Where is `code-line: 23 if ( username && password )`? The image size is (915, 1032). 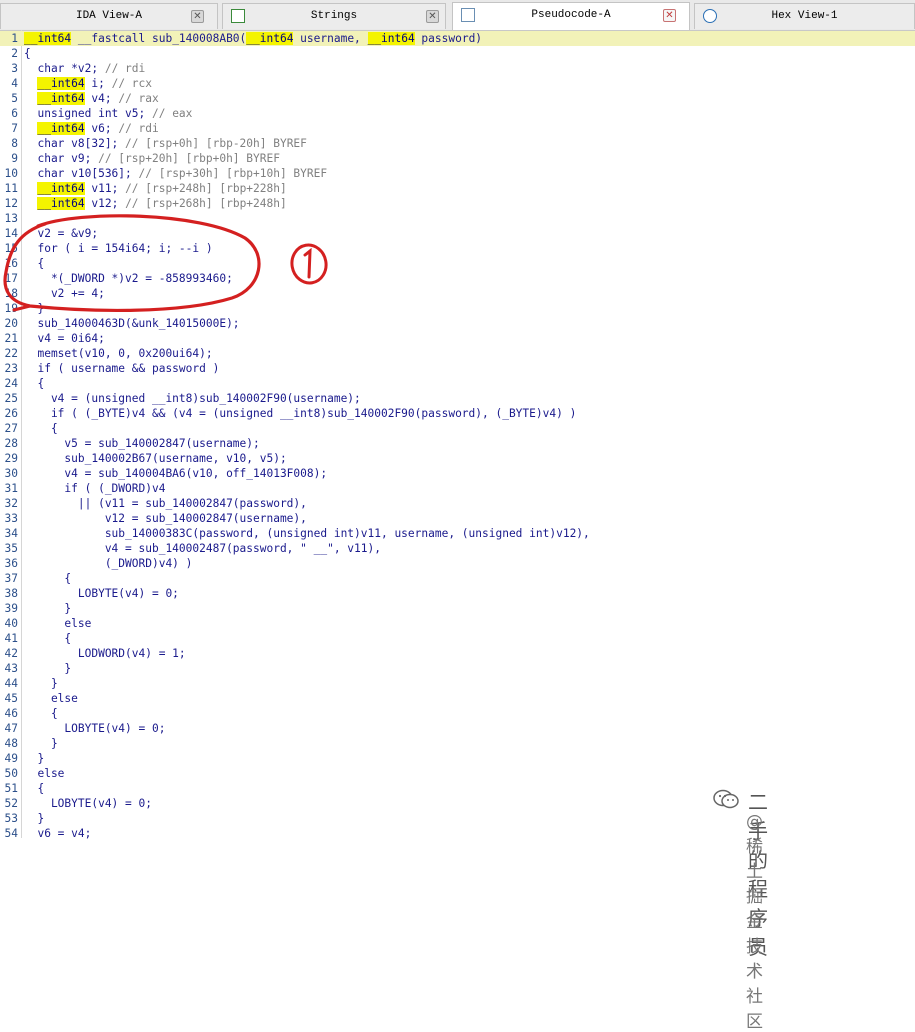 code-line: 23 if ( username && password ) is located at coordinates (457, 368).